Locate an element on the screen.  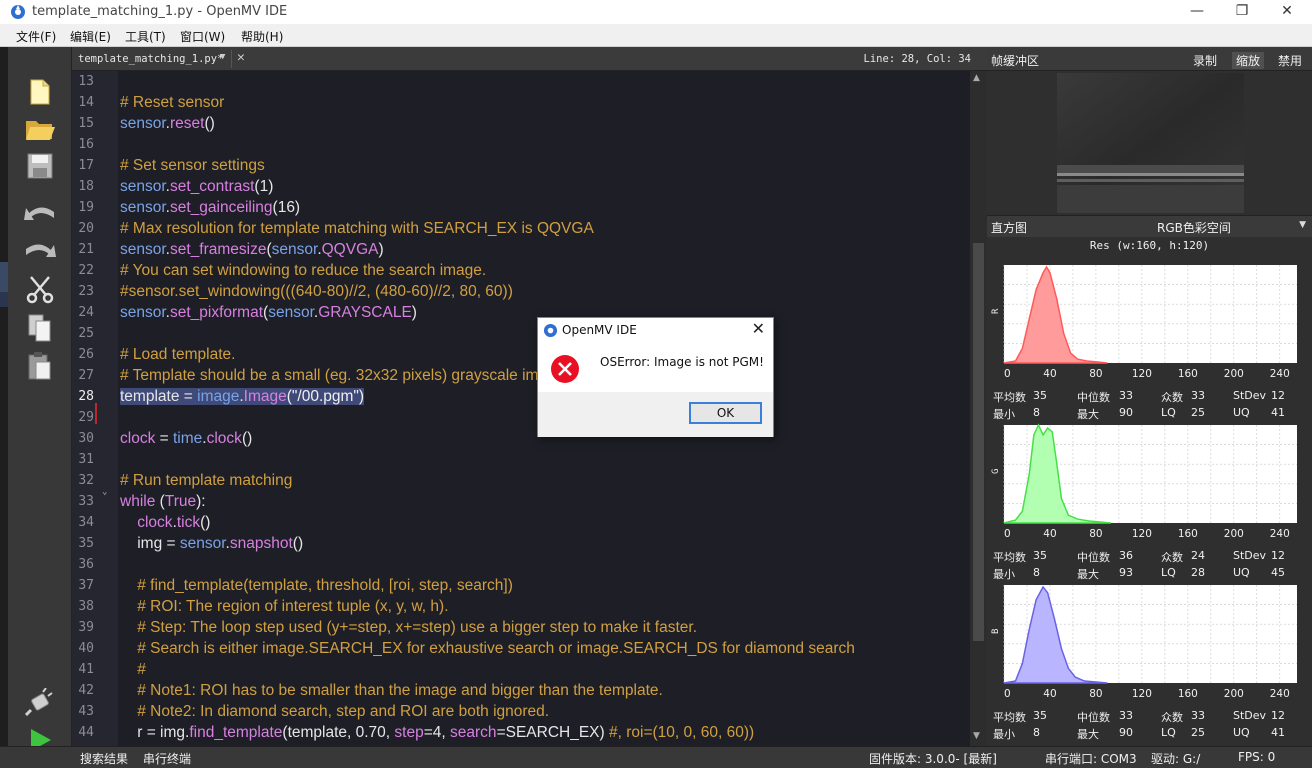
undo-button is located at coordinates (40, 214).